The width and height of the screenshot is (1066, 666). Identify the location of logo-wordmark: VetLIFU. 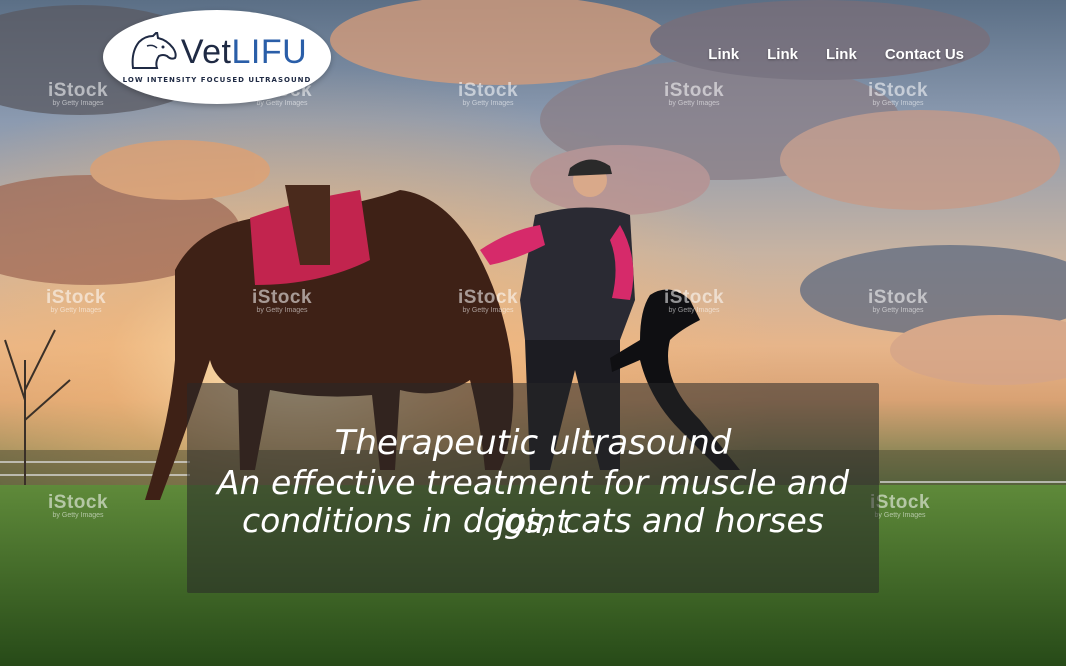
(217, 52).